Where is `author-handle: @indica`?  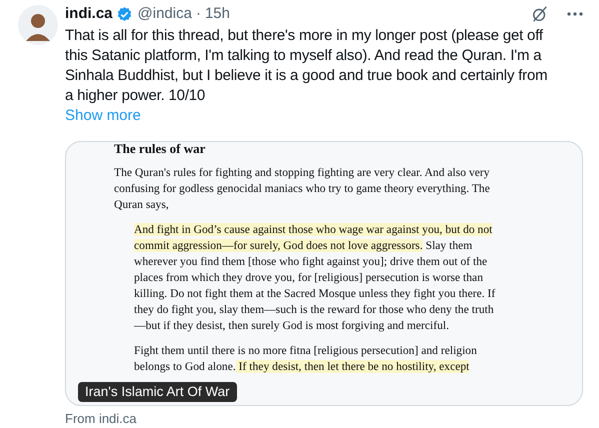 author-handle: @indica is located at coordinates (165, 14).